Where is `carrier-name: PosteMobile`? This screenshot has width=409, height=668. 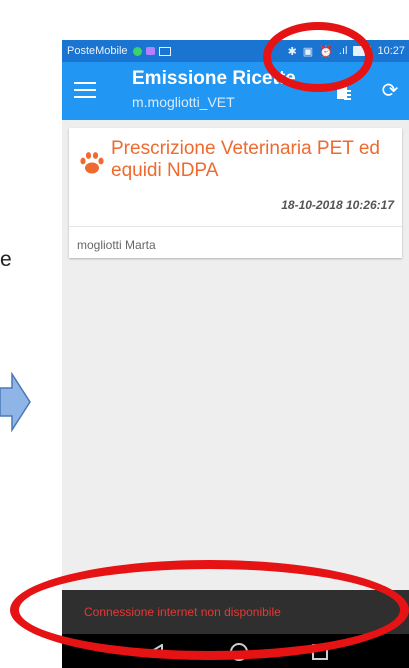
carrier-name: PosteMobile is located at coordinates (97, 51).